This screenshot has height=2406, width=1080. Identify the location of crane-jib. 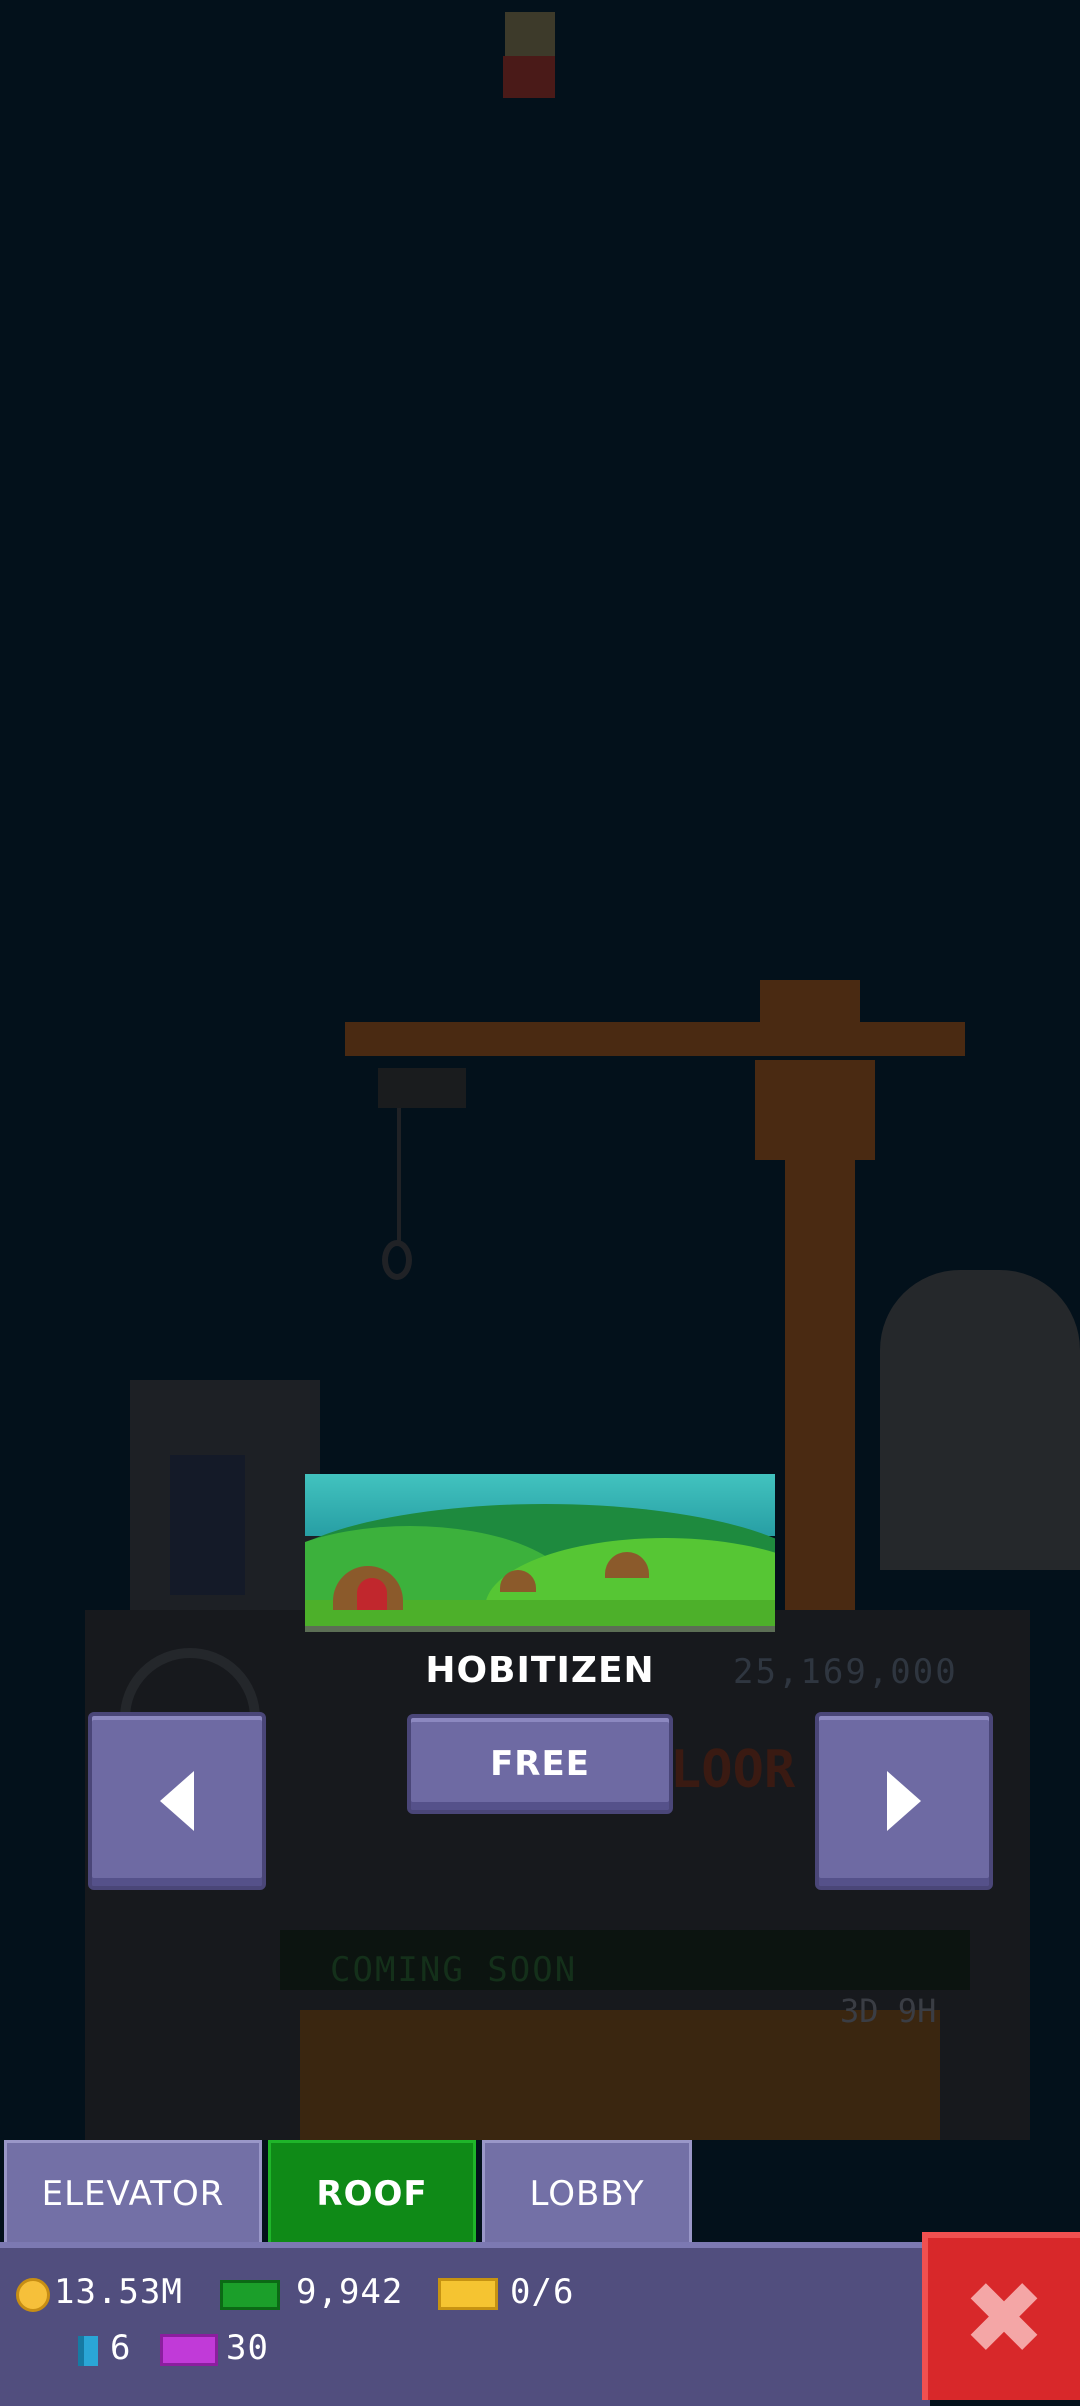
(655, 1039).